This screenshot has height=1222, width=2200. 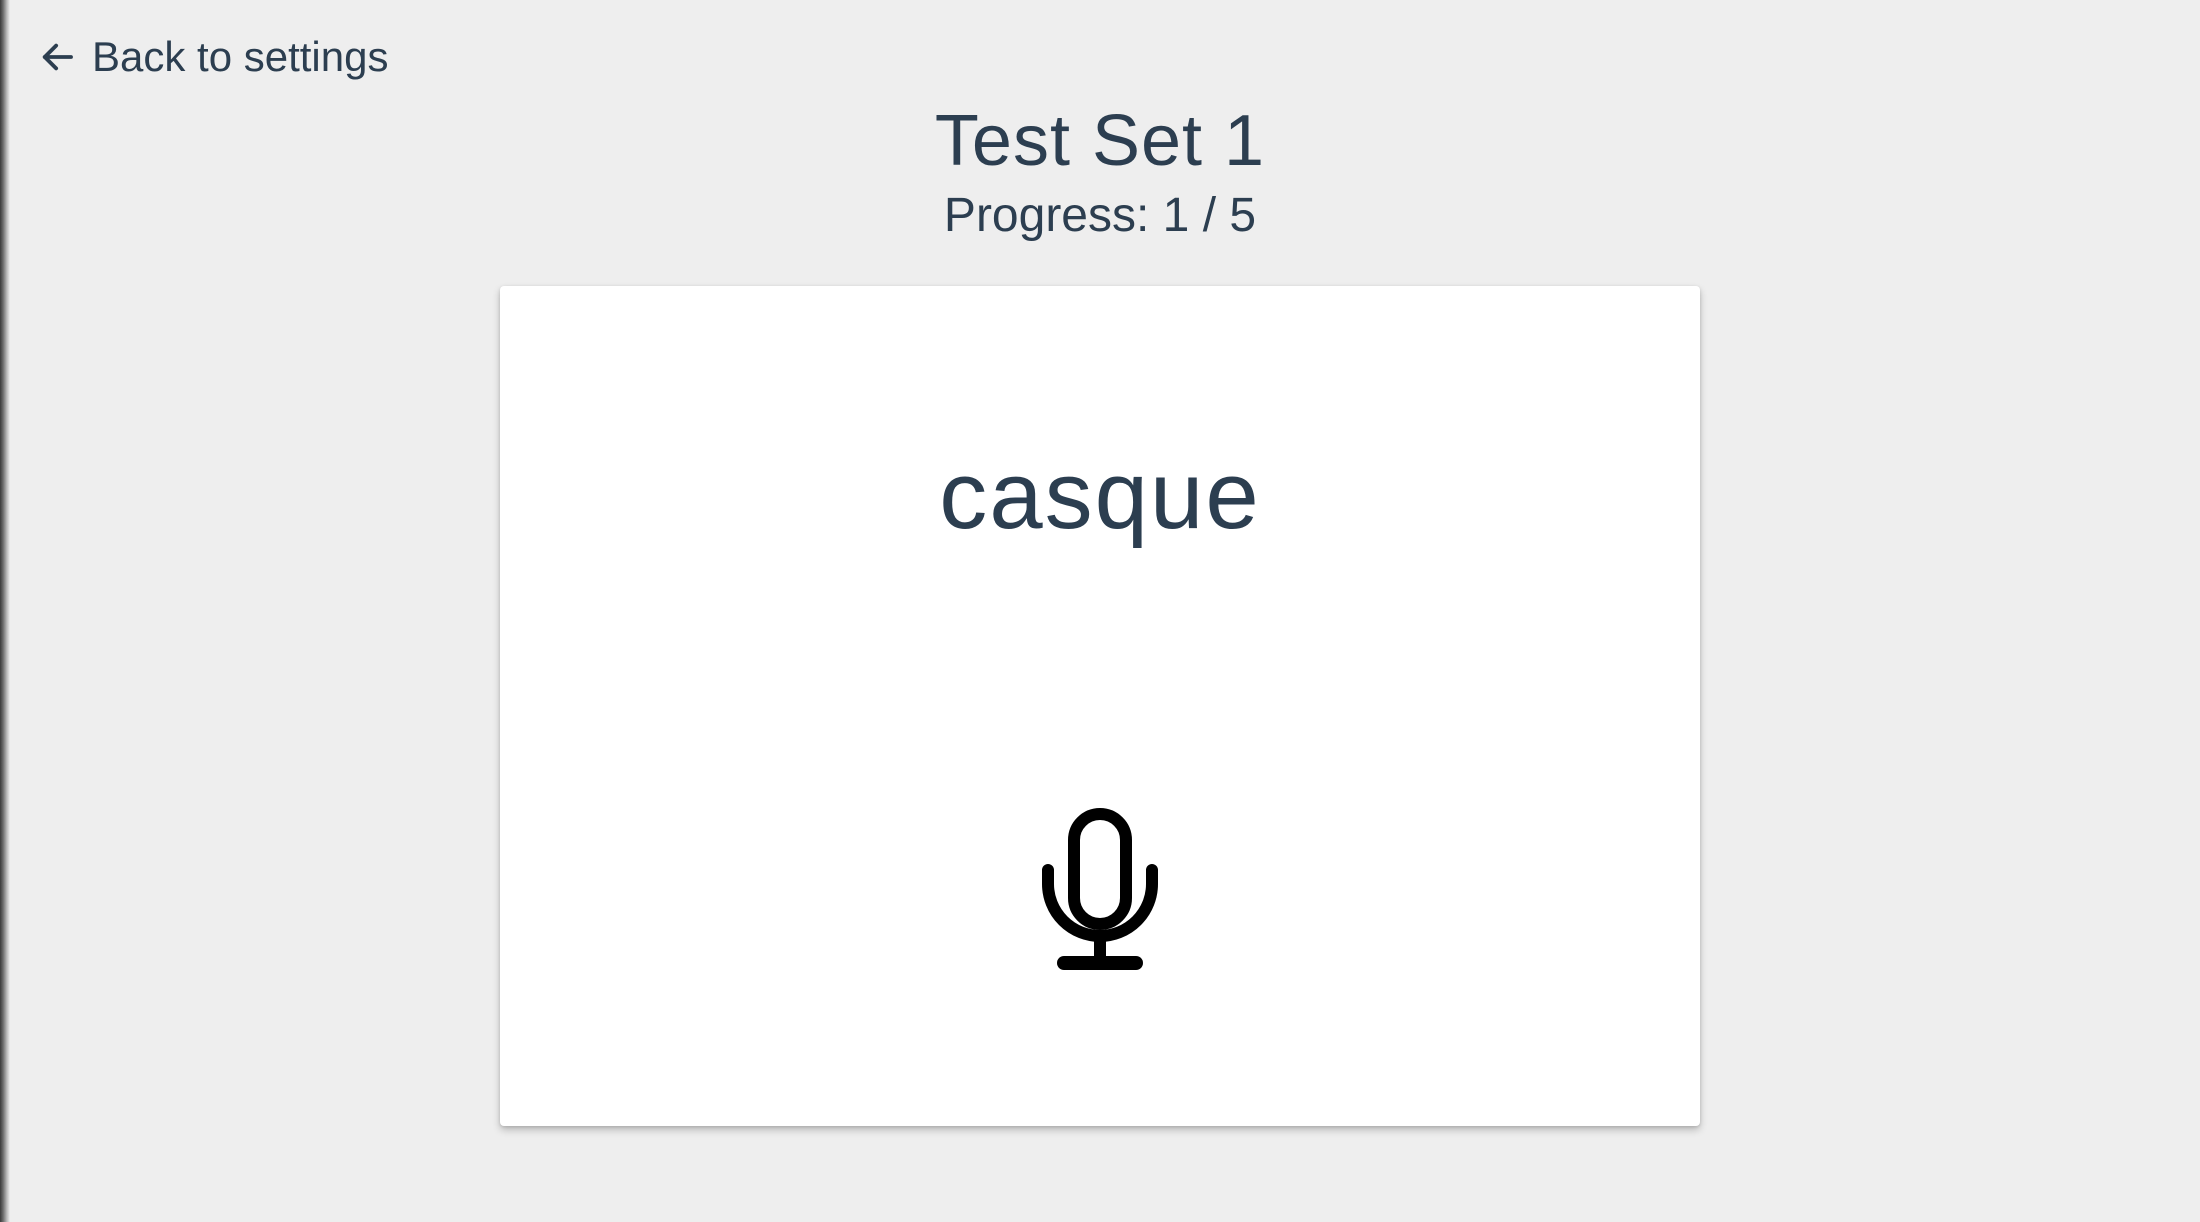 I want to click on page-header: Test Set 1 Progress: 1 / 5, so click(x=1100, y=171).